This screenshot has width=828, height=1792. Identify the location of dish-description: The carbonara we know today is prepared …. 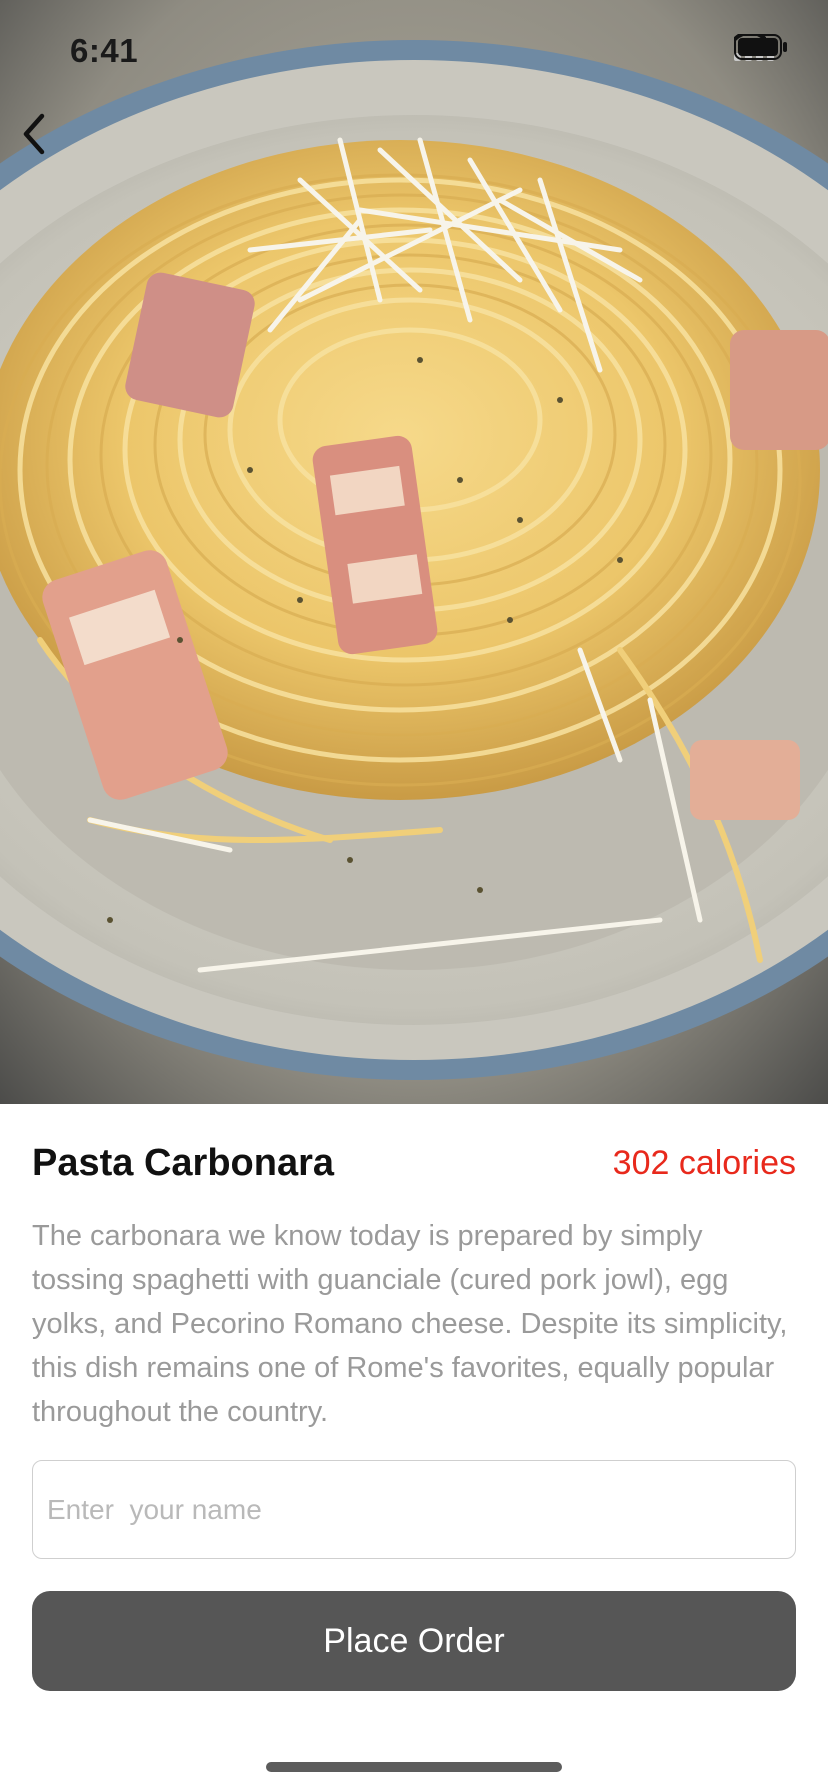
(410, 1324).